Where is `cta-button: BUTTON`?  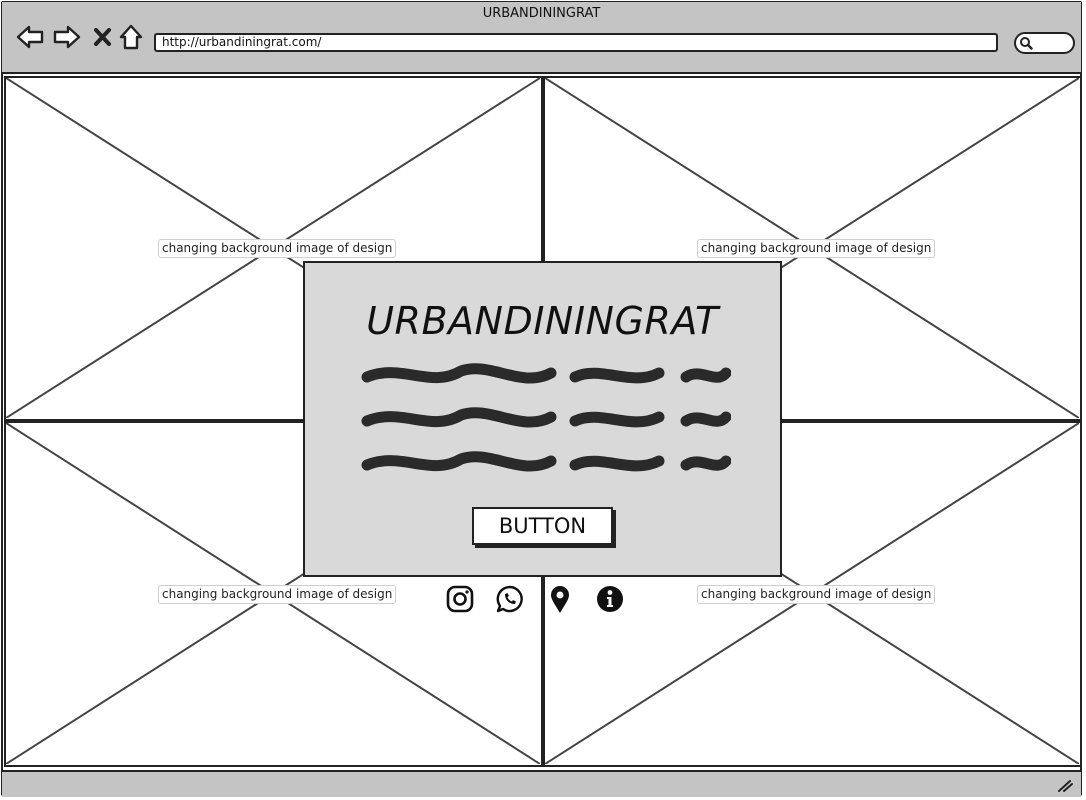 cta-button: BUTTON is located at coordinates (542, 526).